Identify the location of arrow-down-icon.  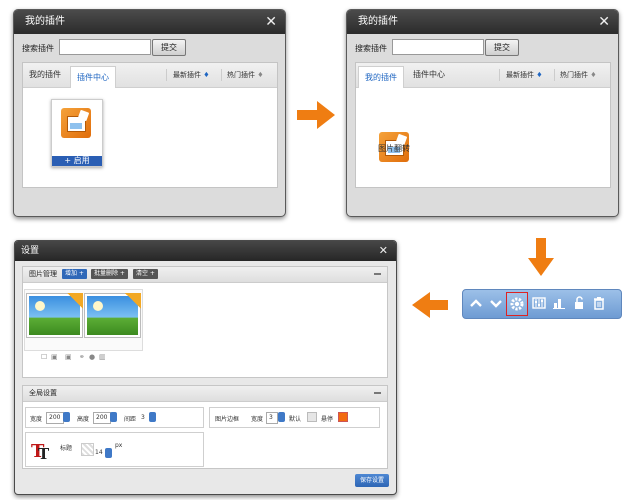
(541, 257).